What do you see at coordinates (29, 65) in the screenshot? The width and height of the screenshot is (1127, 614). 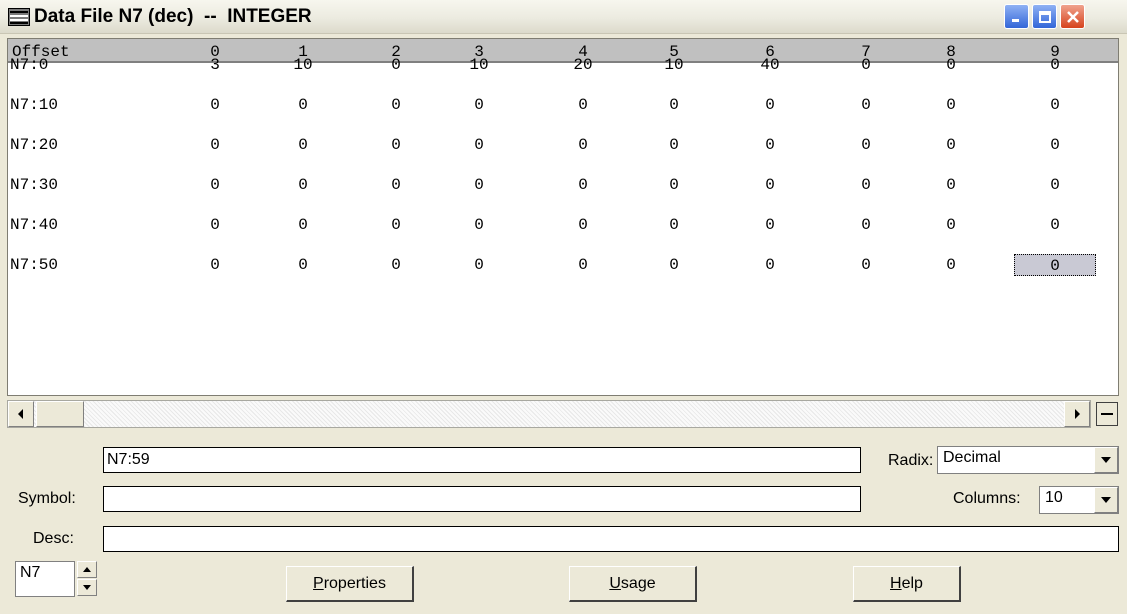 I see `row-label: N7:0` at bounding box center [29, 65].